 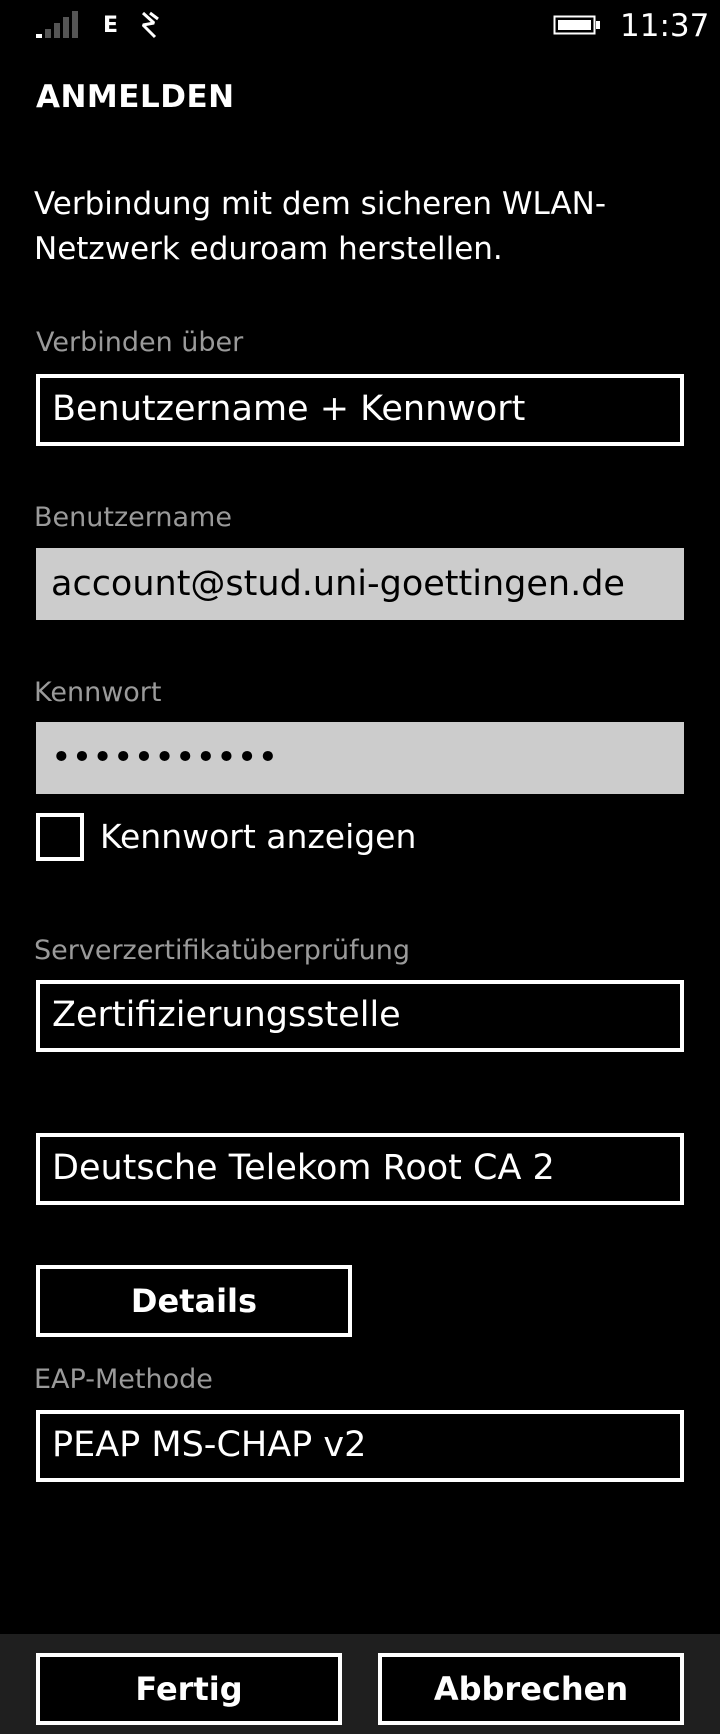 What do you see at coordinates (194, 1301) in the screenshot?
I see `details-button: Details` at bounding box center [194, 1301].